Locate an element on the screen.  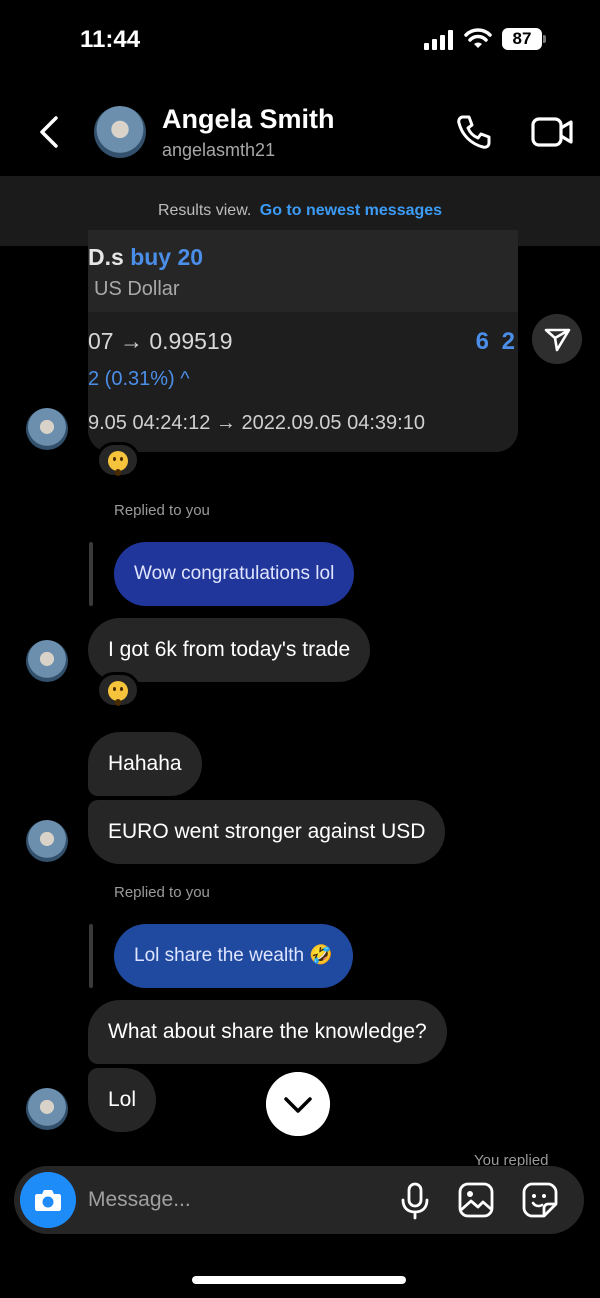
trade-dates: 9.05 04:24:12 → 2022.09.05 04:39:10 is located at coordinates (256, 423).